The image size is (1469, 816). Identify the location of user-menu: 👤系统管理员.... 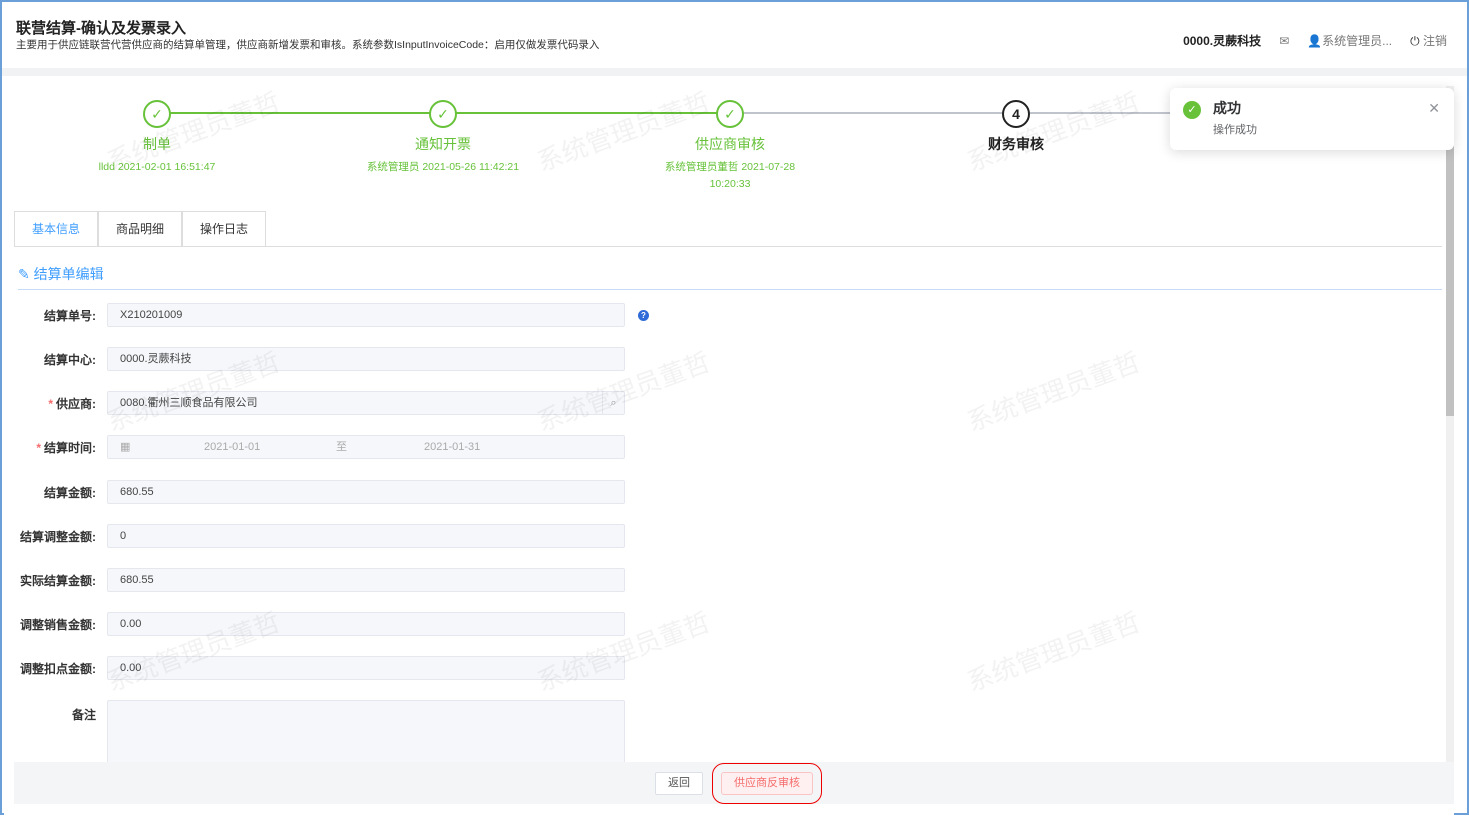
(1349, 40).